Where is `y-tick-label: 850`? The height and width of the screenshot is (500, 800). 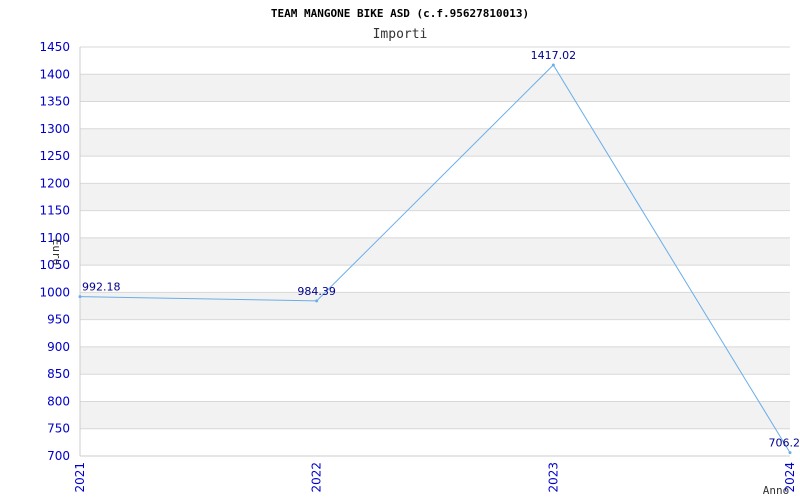 y-tick-label: 850 is located at coordinates (58, 374).